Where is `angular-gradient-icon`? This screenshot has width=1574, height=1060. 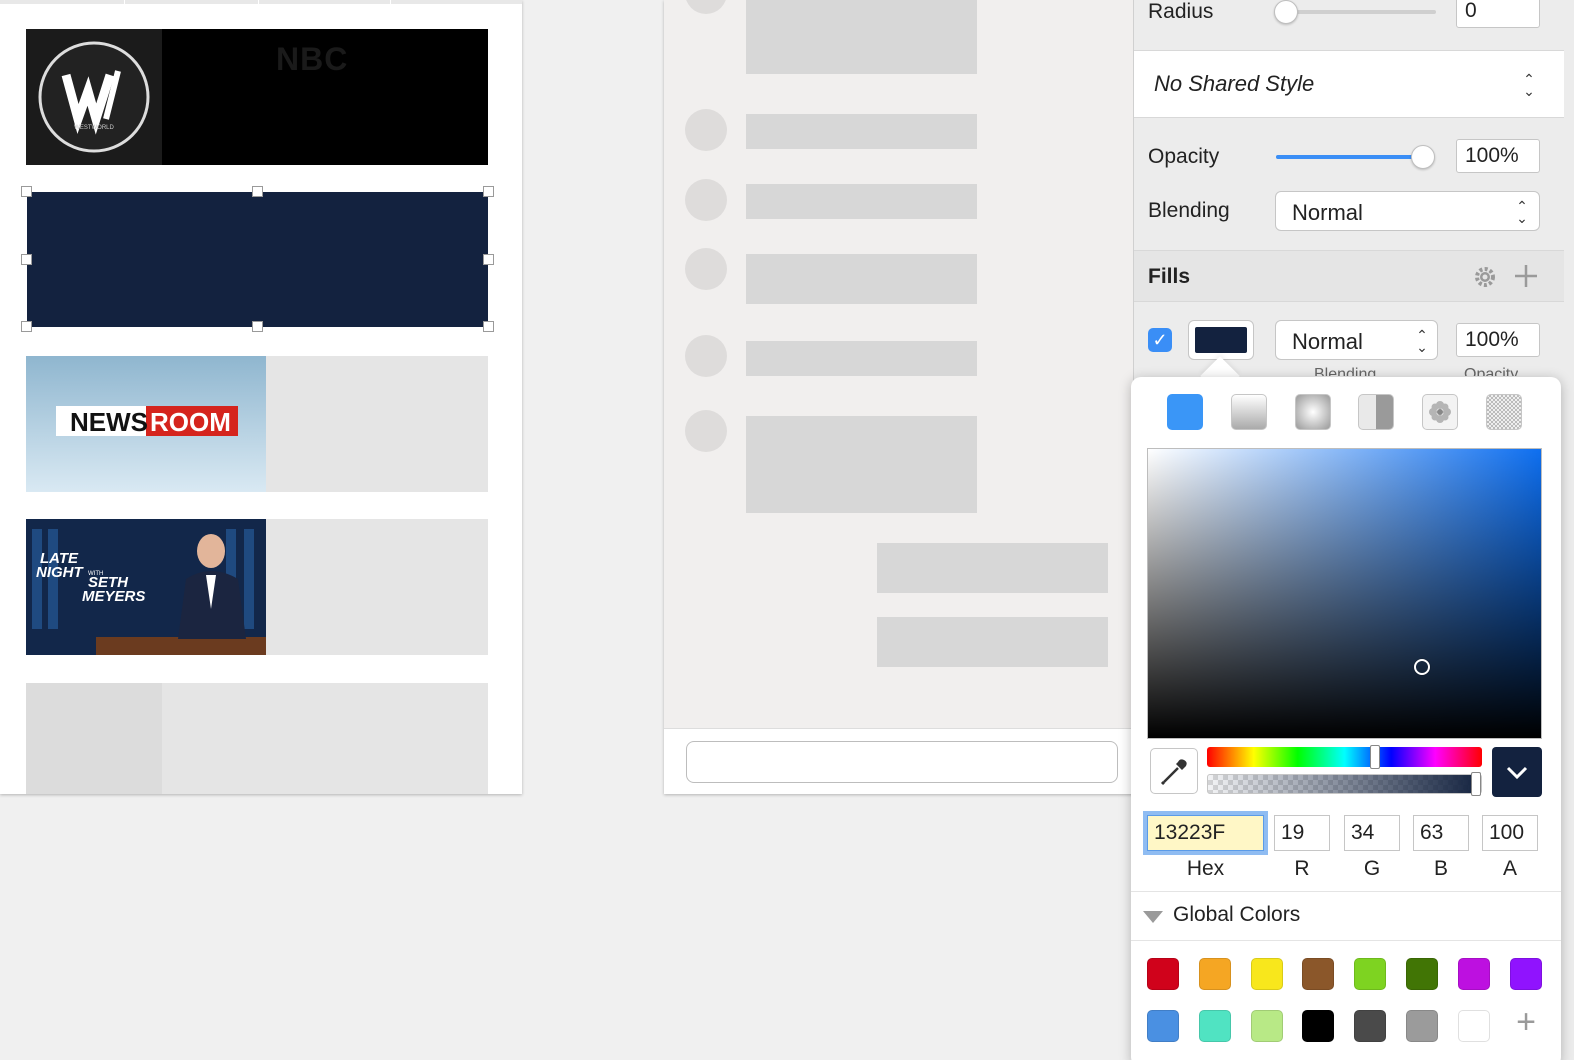
angular-gradient-icon is located at coordinates (1376, 412).